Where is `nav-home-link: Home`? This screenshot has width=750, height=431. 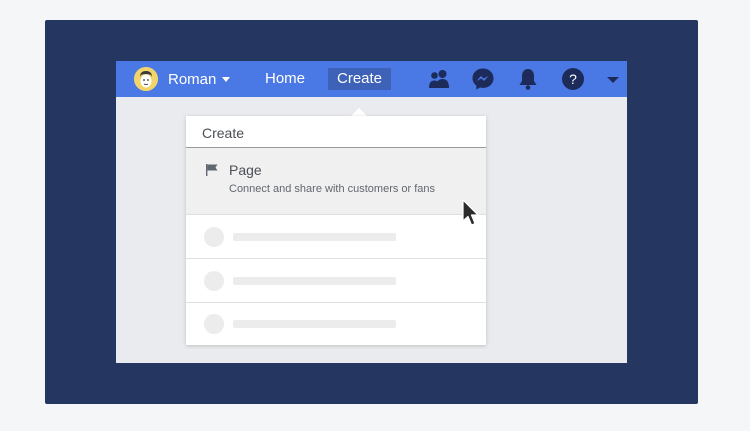 nav-home-link: Home is located at coordinates (285, 79).